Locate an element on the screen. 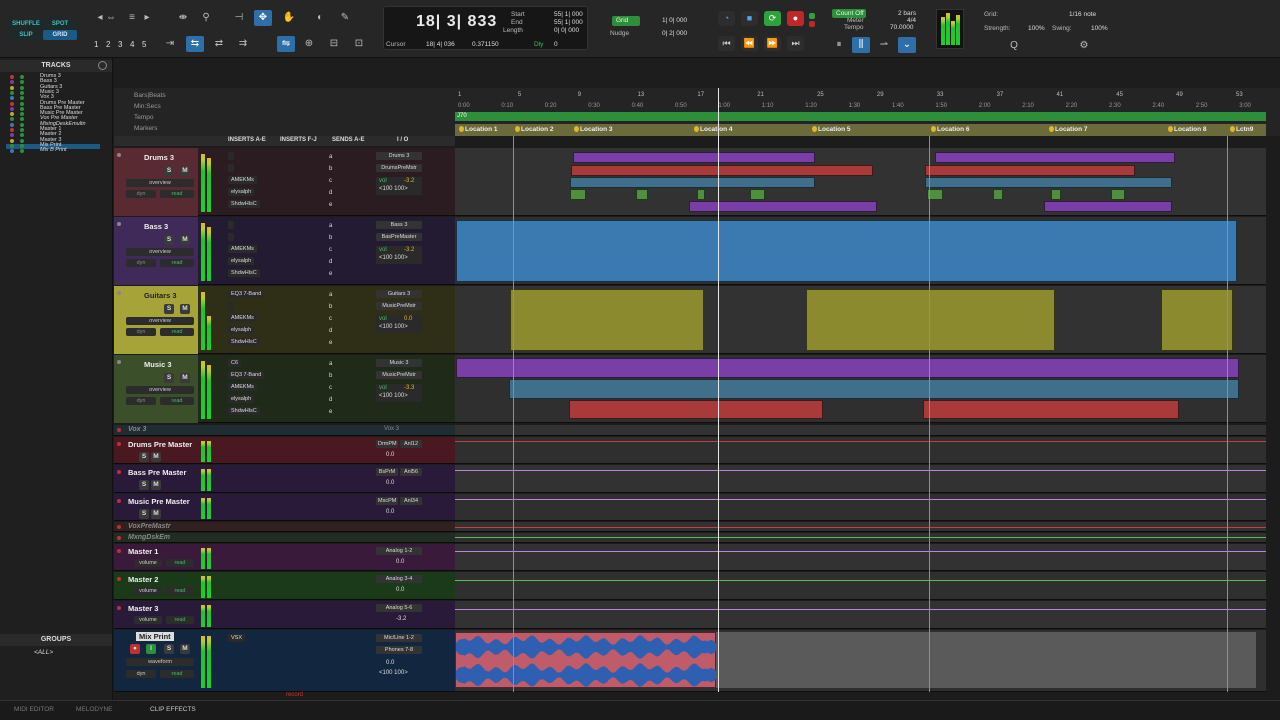 This screenshot has width=1280, height=720. link-timeline-icon: ⇄ is located at coordinates (219, 44).